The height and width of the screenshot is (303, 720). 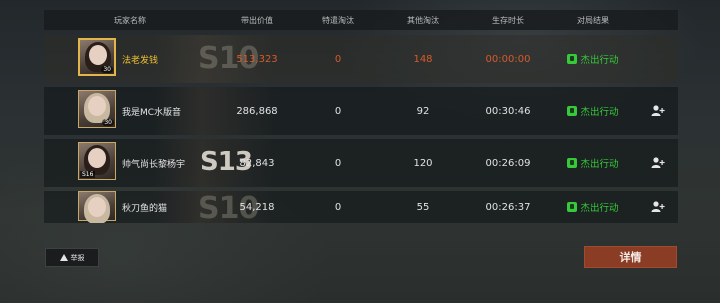 What do you see at coordinates (361, 111) in the screenshot?
I see `table-row: 30 我是MC水版音 286,868 0 92 00:30:46 杰出行动` at bounding box center [361, 111].